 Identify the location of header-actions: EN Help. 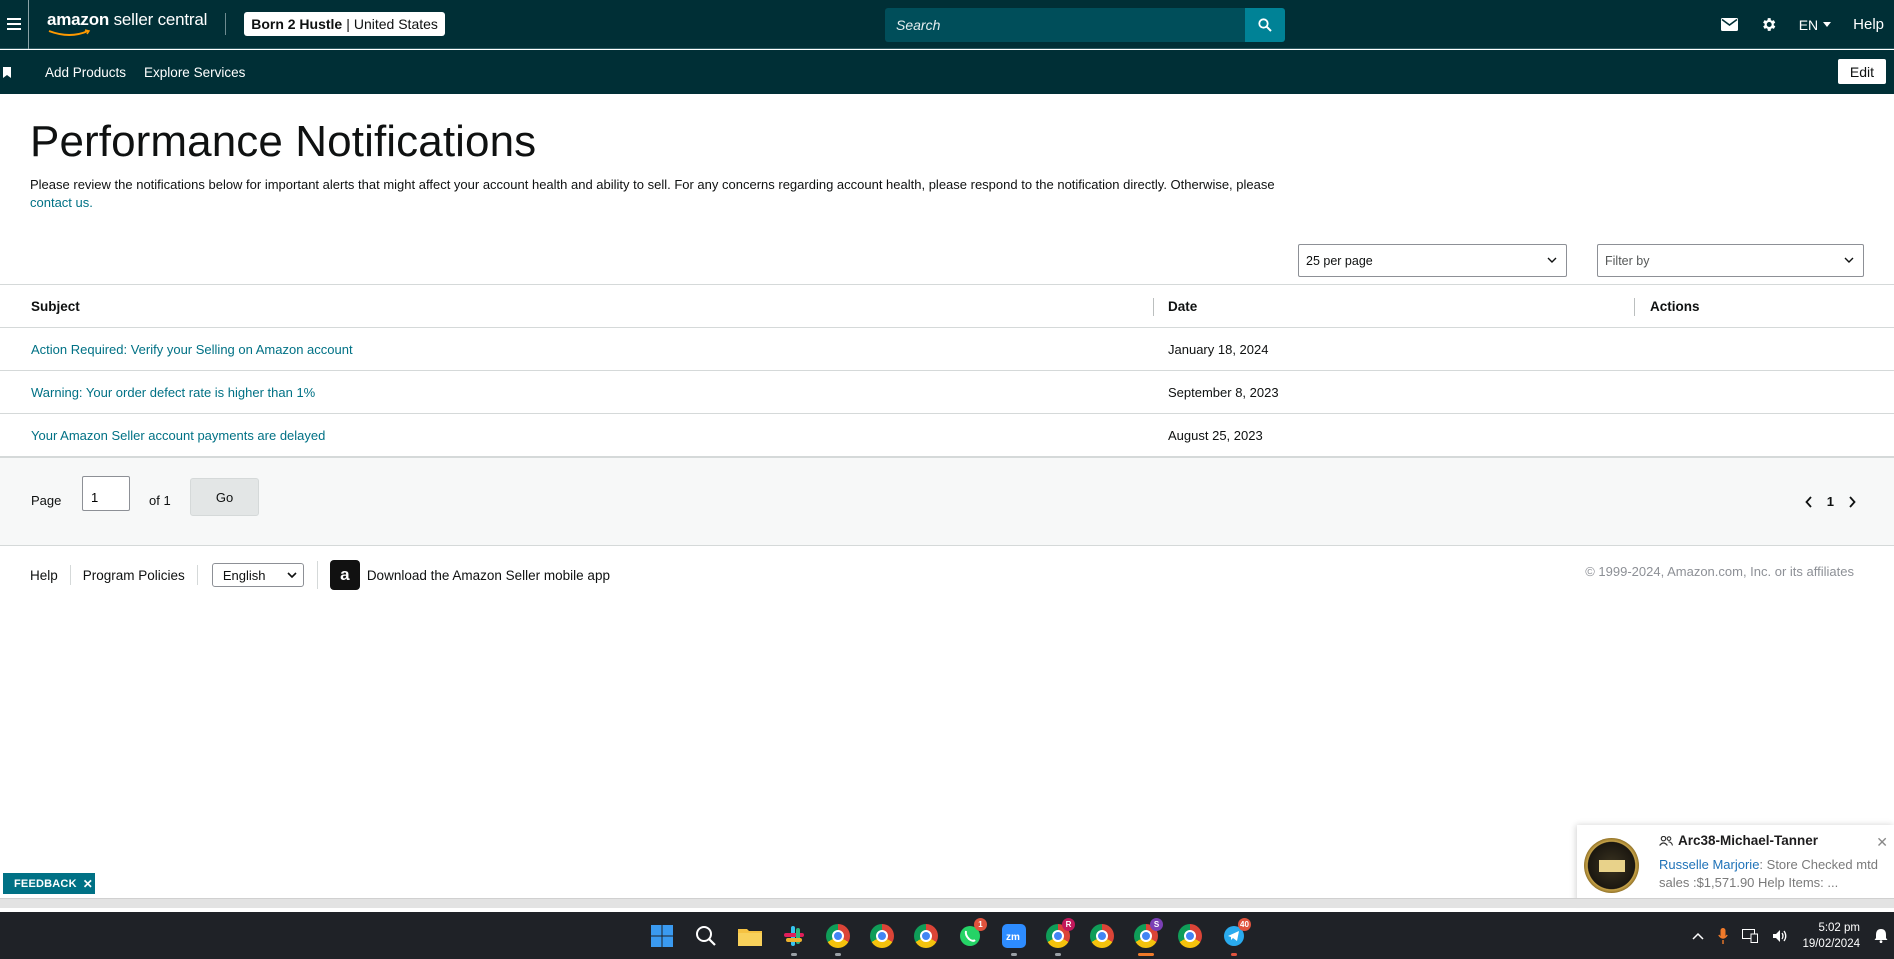
(1807, 24).